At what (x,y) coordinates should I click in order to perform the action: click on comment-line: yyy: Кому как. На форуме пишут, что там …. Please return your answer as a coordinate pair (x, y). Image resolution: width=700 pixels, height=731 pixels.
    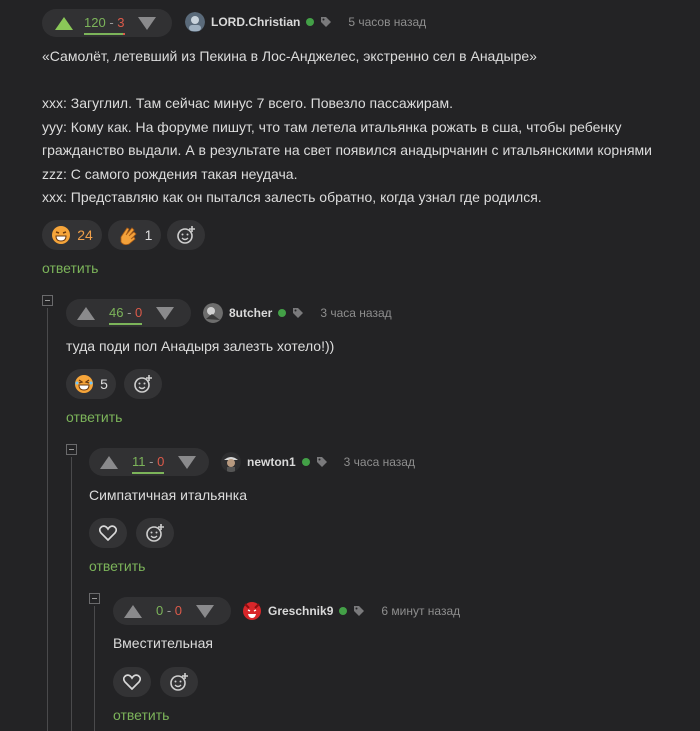
    Looking at the image, I should click on (332, 126).